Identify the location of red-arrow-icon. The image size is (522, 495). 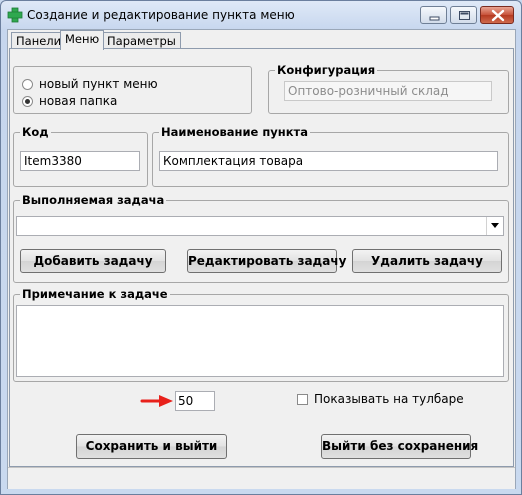
(156, 401).